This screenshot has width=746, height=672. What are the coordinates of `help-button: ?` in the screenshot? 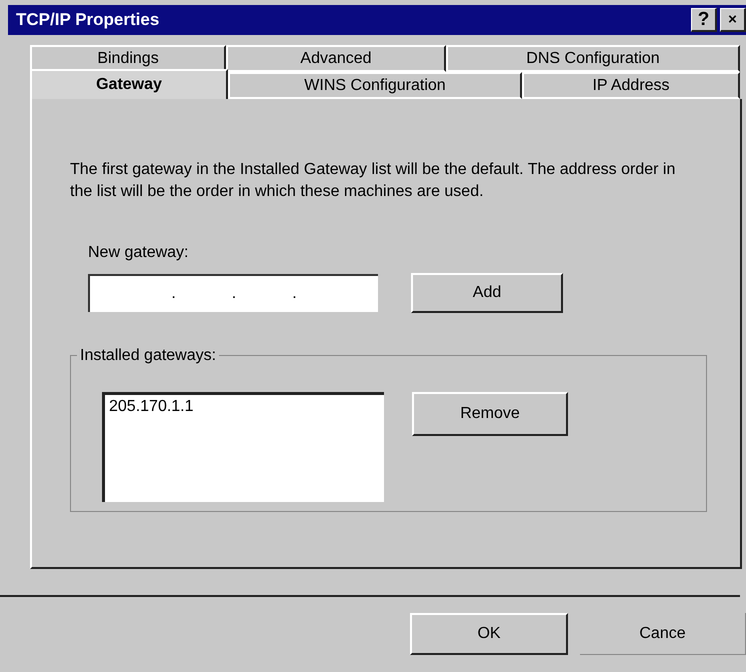 It's located at (704, 20).